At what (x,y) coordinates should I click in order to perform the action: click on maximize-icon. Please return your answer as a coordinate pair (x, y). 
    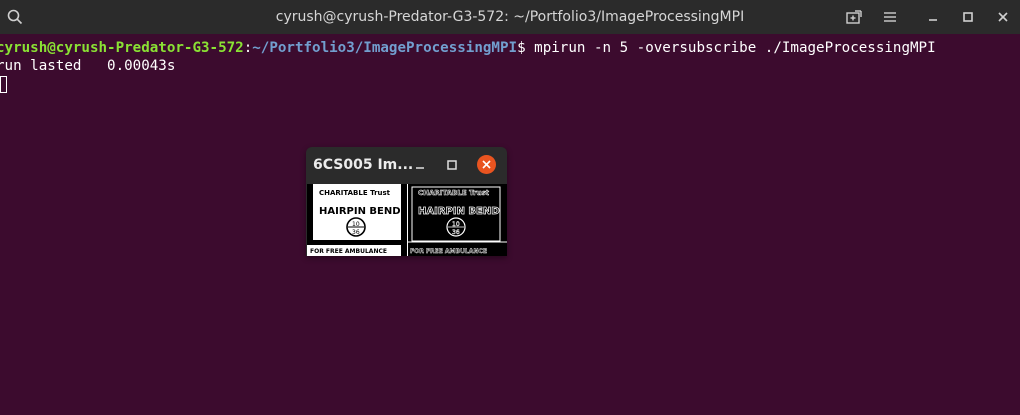
    Looking at the image, I should click on (968, 17).